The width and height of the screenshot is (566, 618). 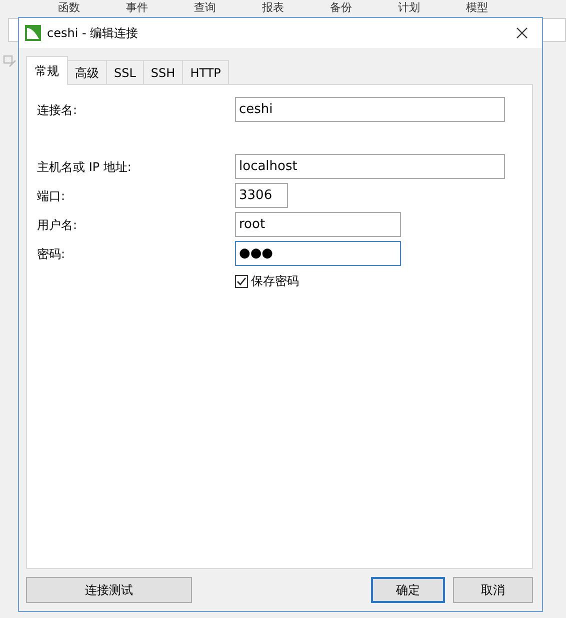 I want to click on checkbox-label: 保存密码, so click(x=275, y=281).